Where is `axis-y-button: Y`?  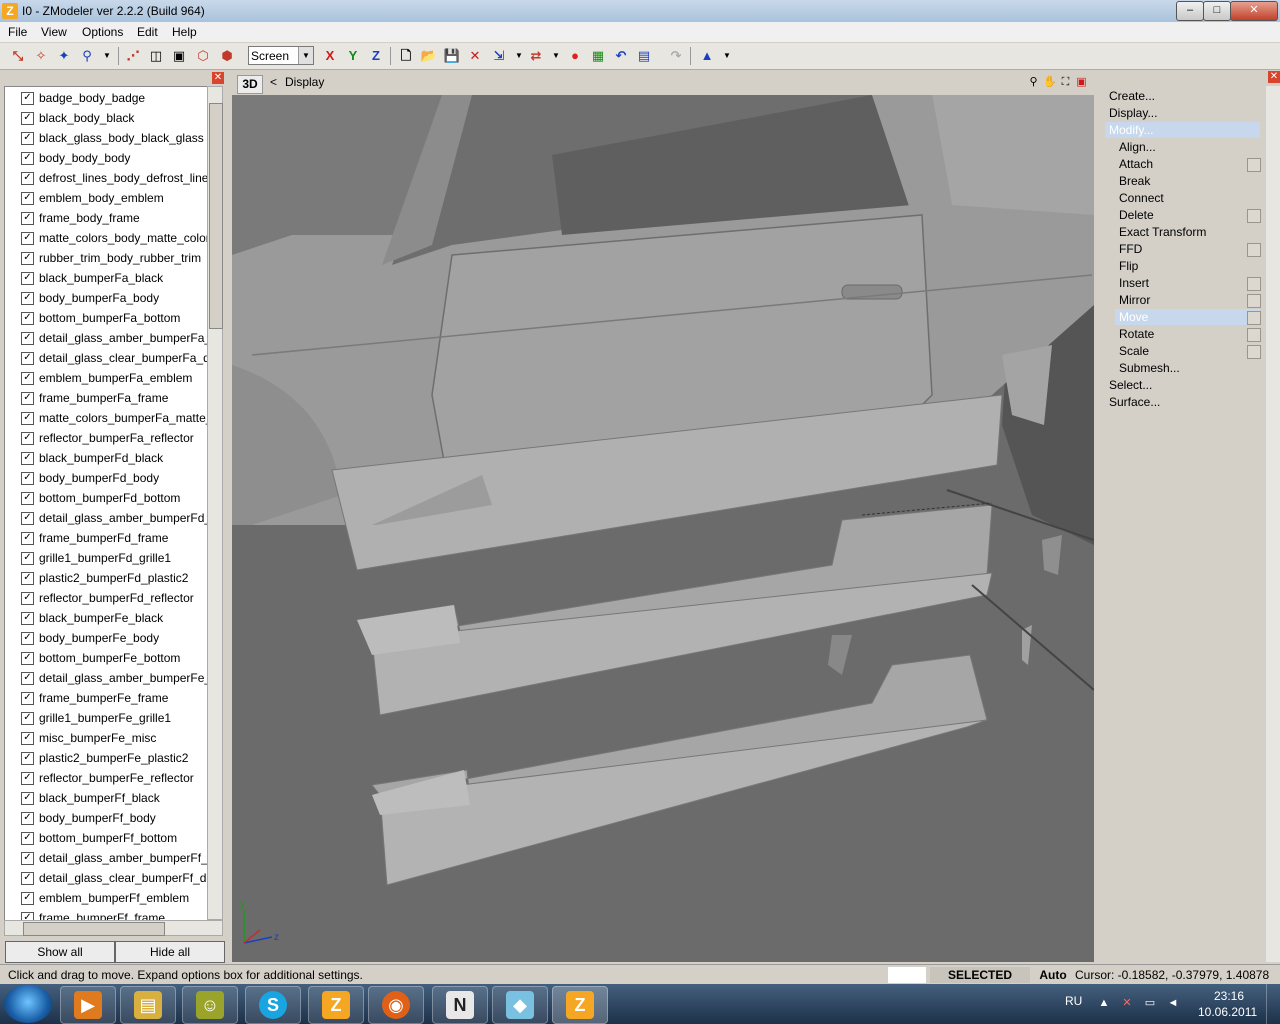
axis-y-button: Y is located at coordinates (353, 56).